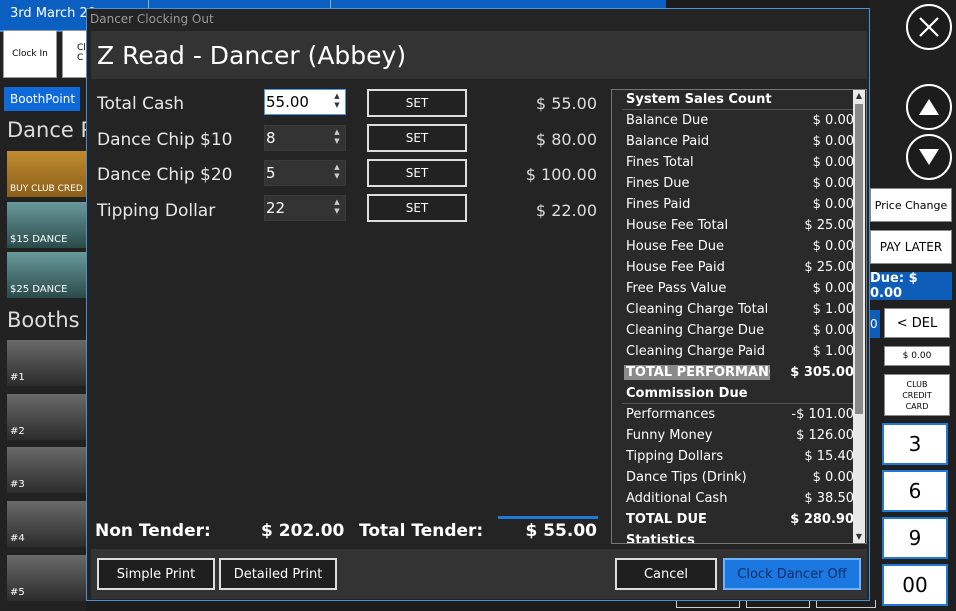 Image resolution: width=956 pixels, height=611 pixels. Describe the element at coordinates (287, 102) in the screenshot. I see `total-cash-value: 55.00` at that location.